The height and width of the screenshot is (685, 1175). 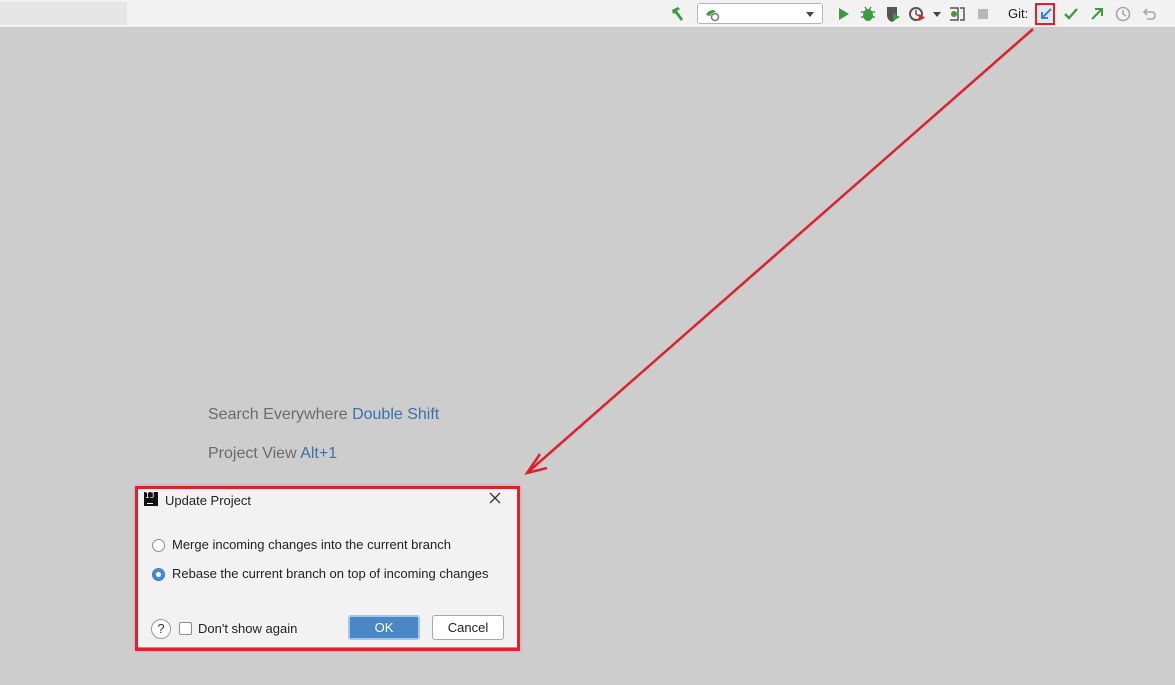 What do you see at coordinates (893, 14) in the screenshot?
I see `coverage-icon` at bounding box center [893, 14].